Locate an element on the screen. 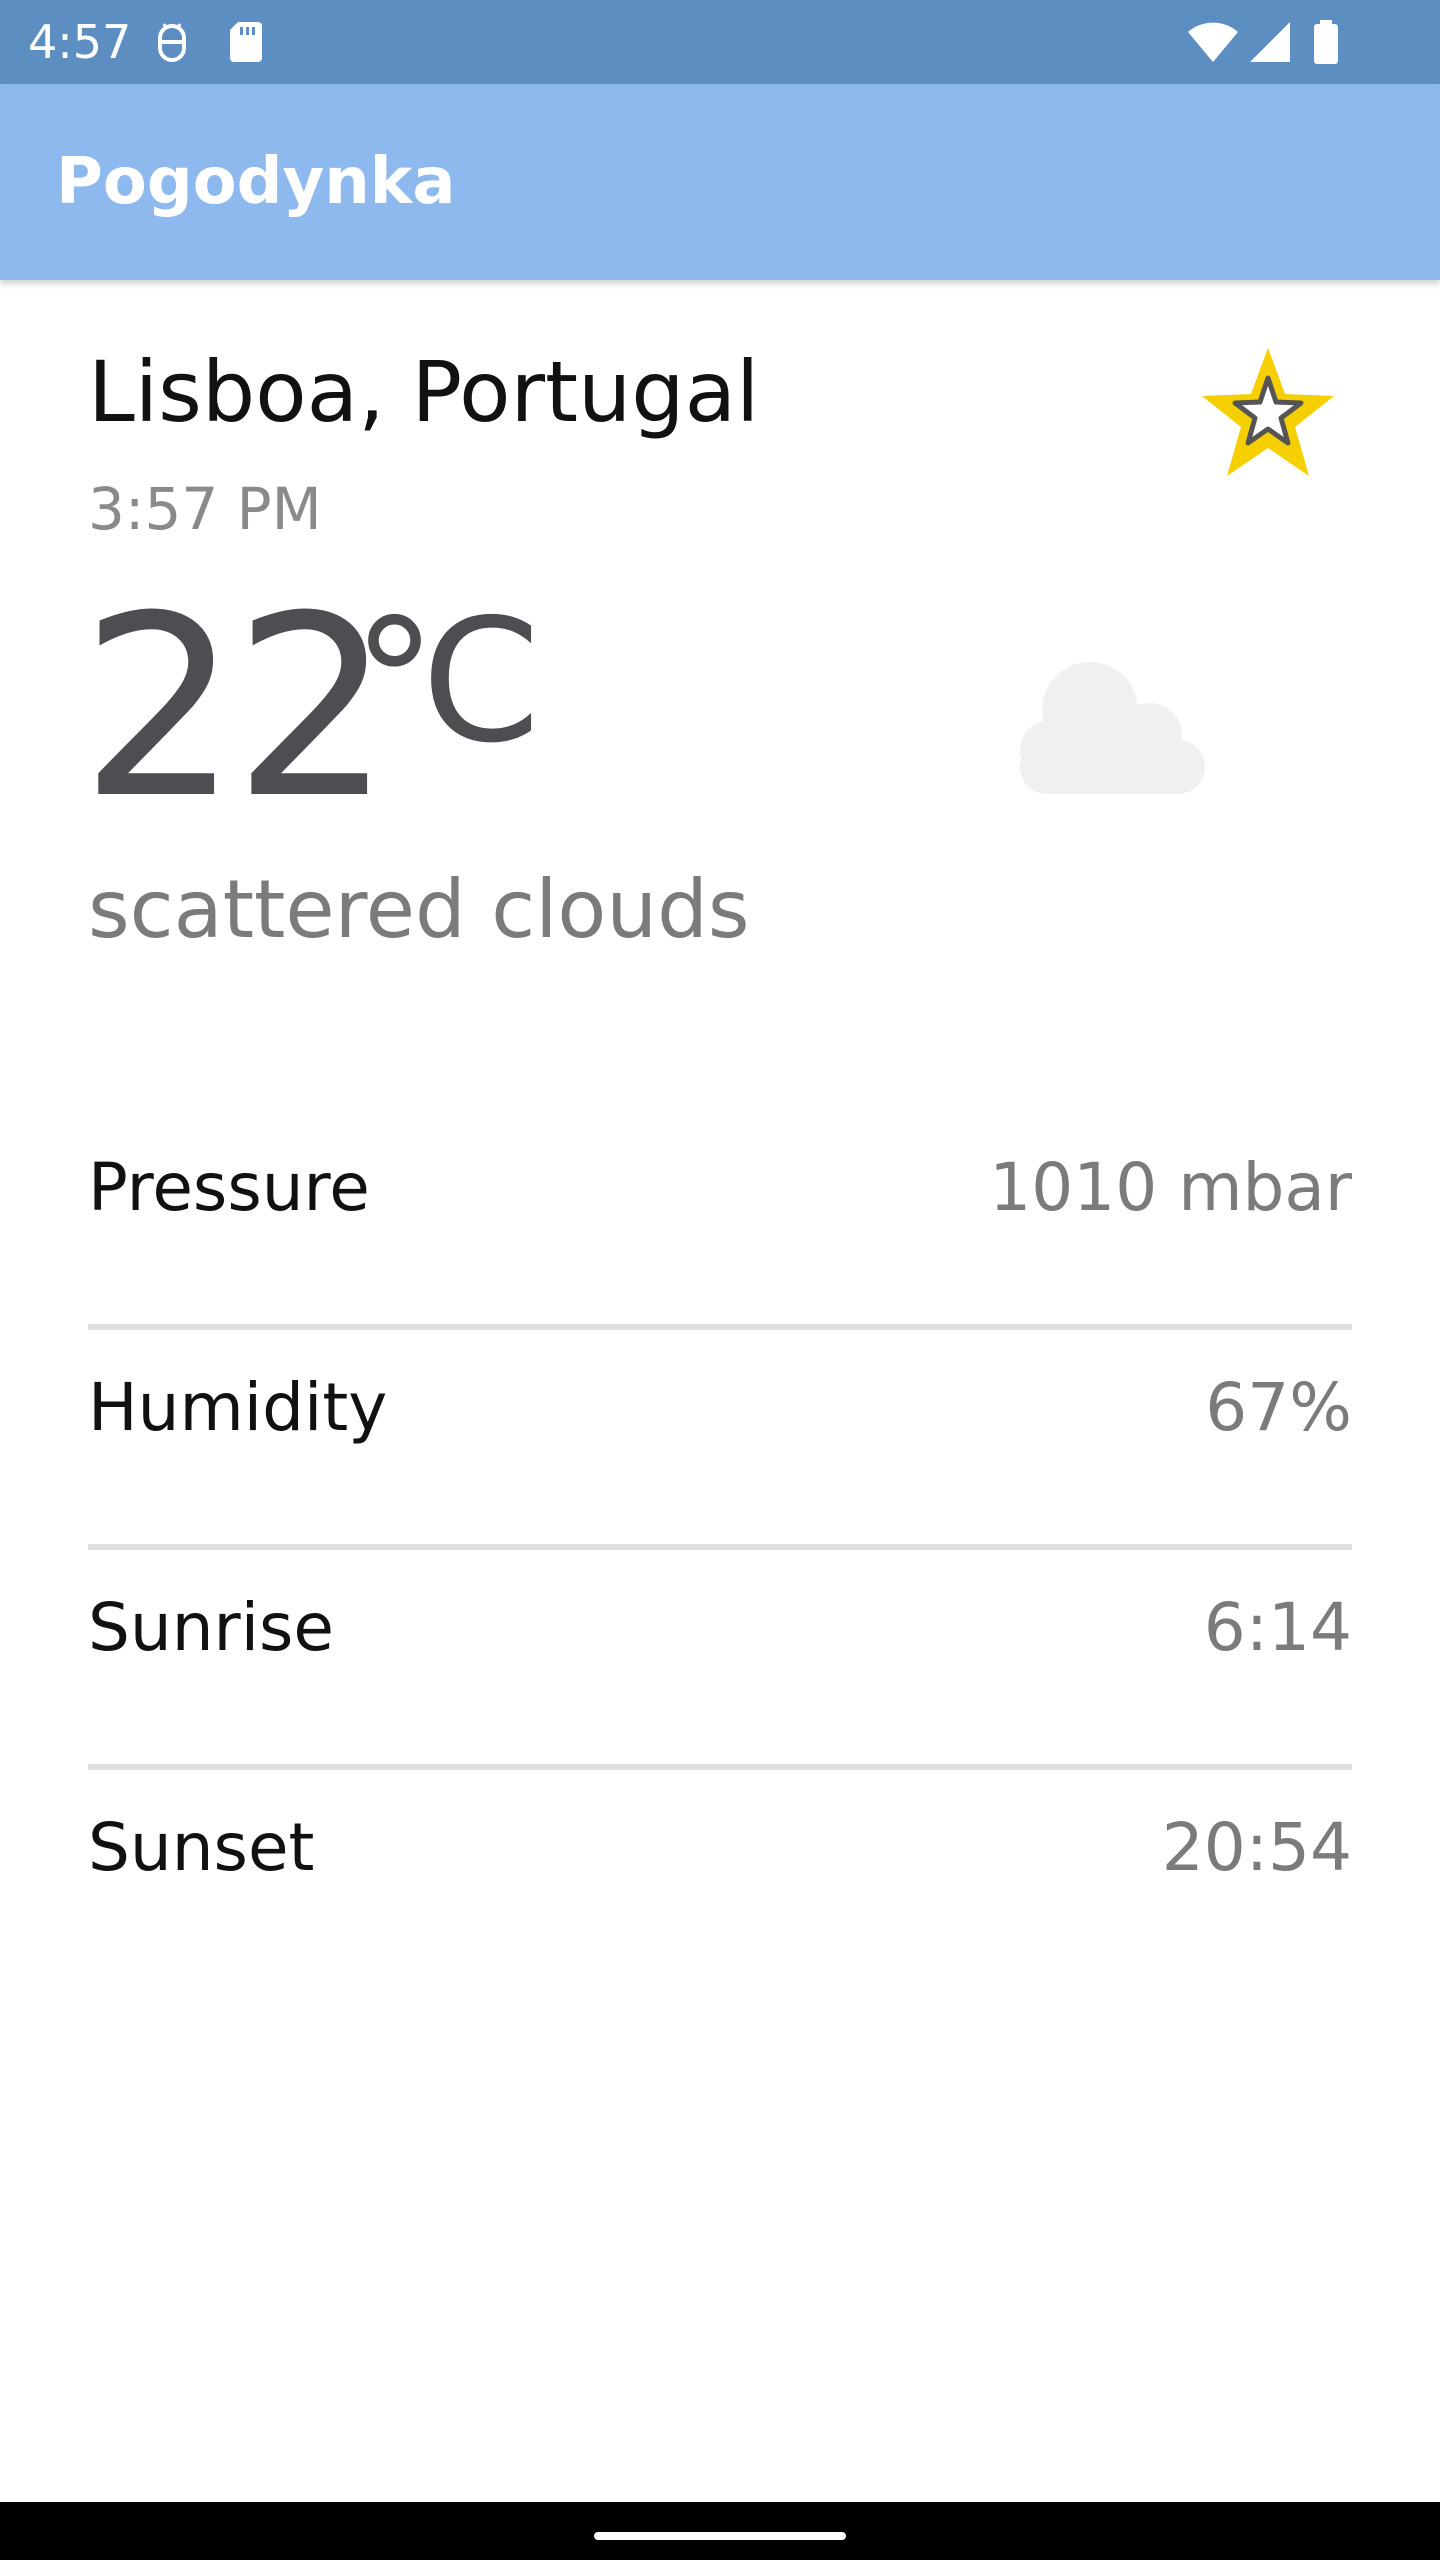 The image size is (1440, 2560). detail-row-sunrise: Sunrise 6:14 is located at coordinates (720, 1660).